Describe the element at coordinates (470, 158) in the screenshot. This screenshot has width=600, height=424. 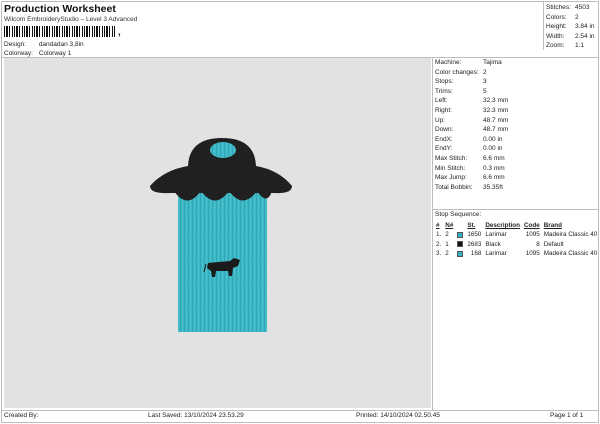
I see `info-max-stitch: Max Stitch: 6.6 mm` at that location.